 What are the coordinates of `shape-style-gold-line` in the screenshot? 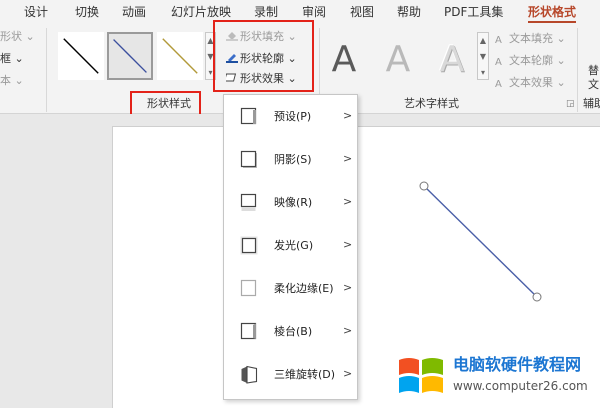 It's located at (180, 56).